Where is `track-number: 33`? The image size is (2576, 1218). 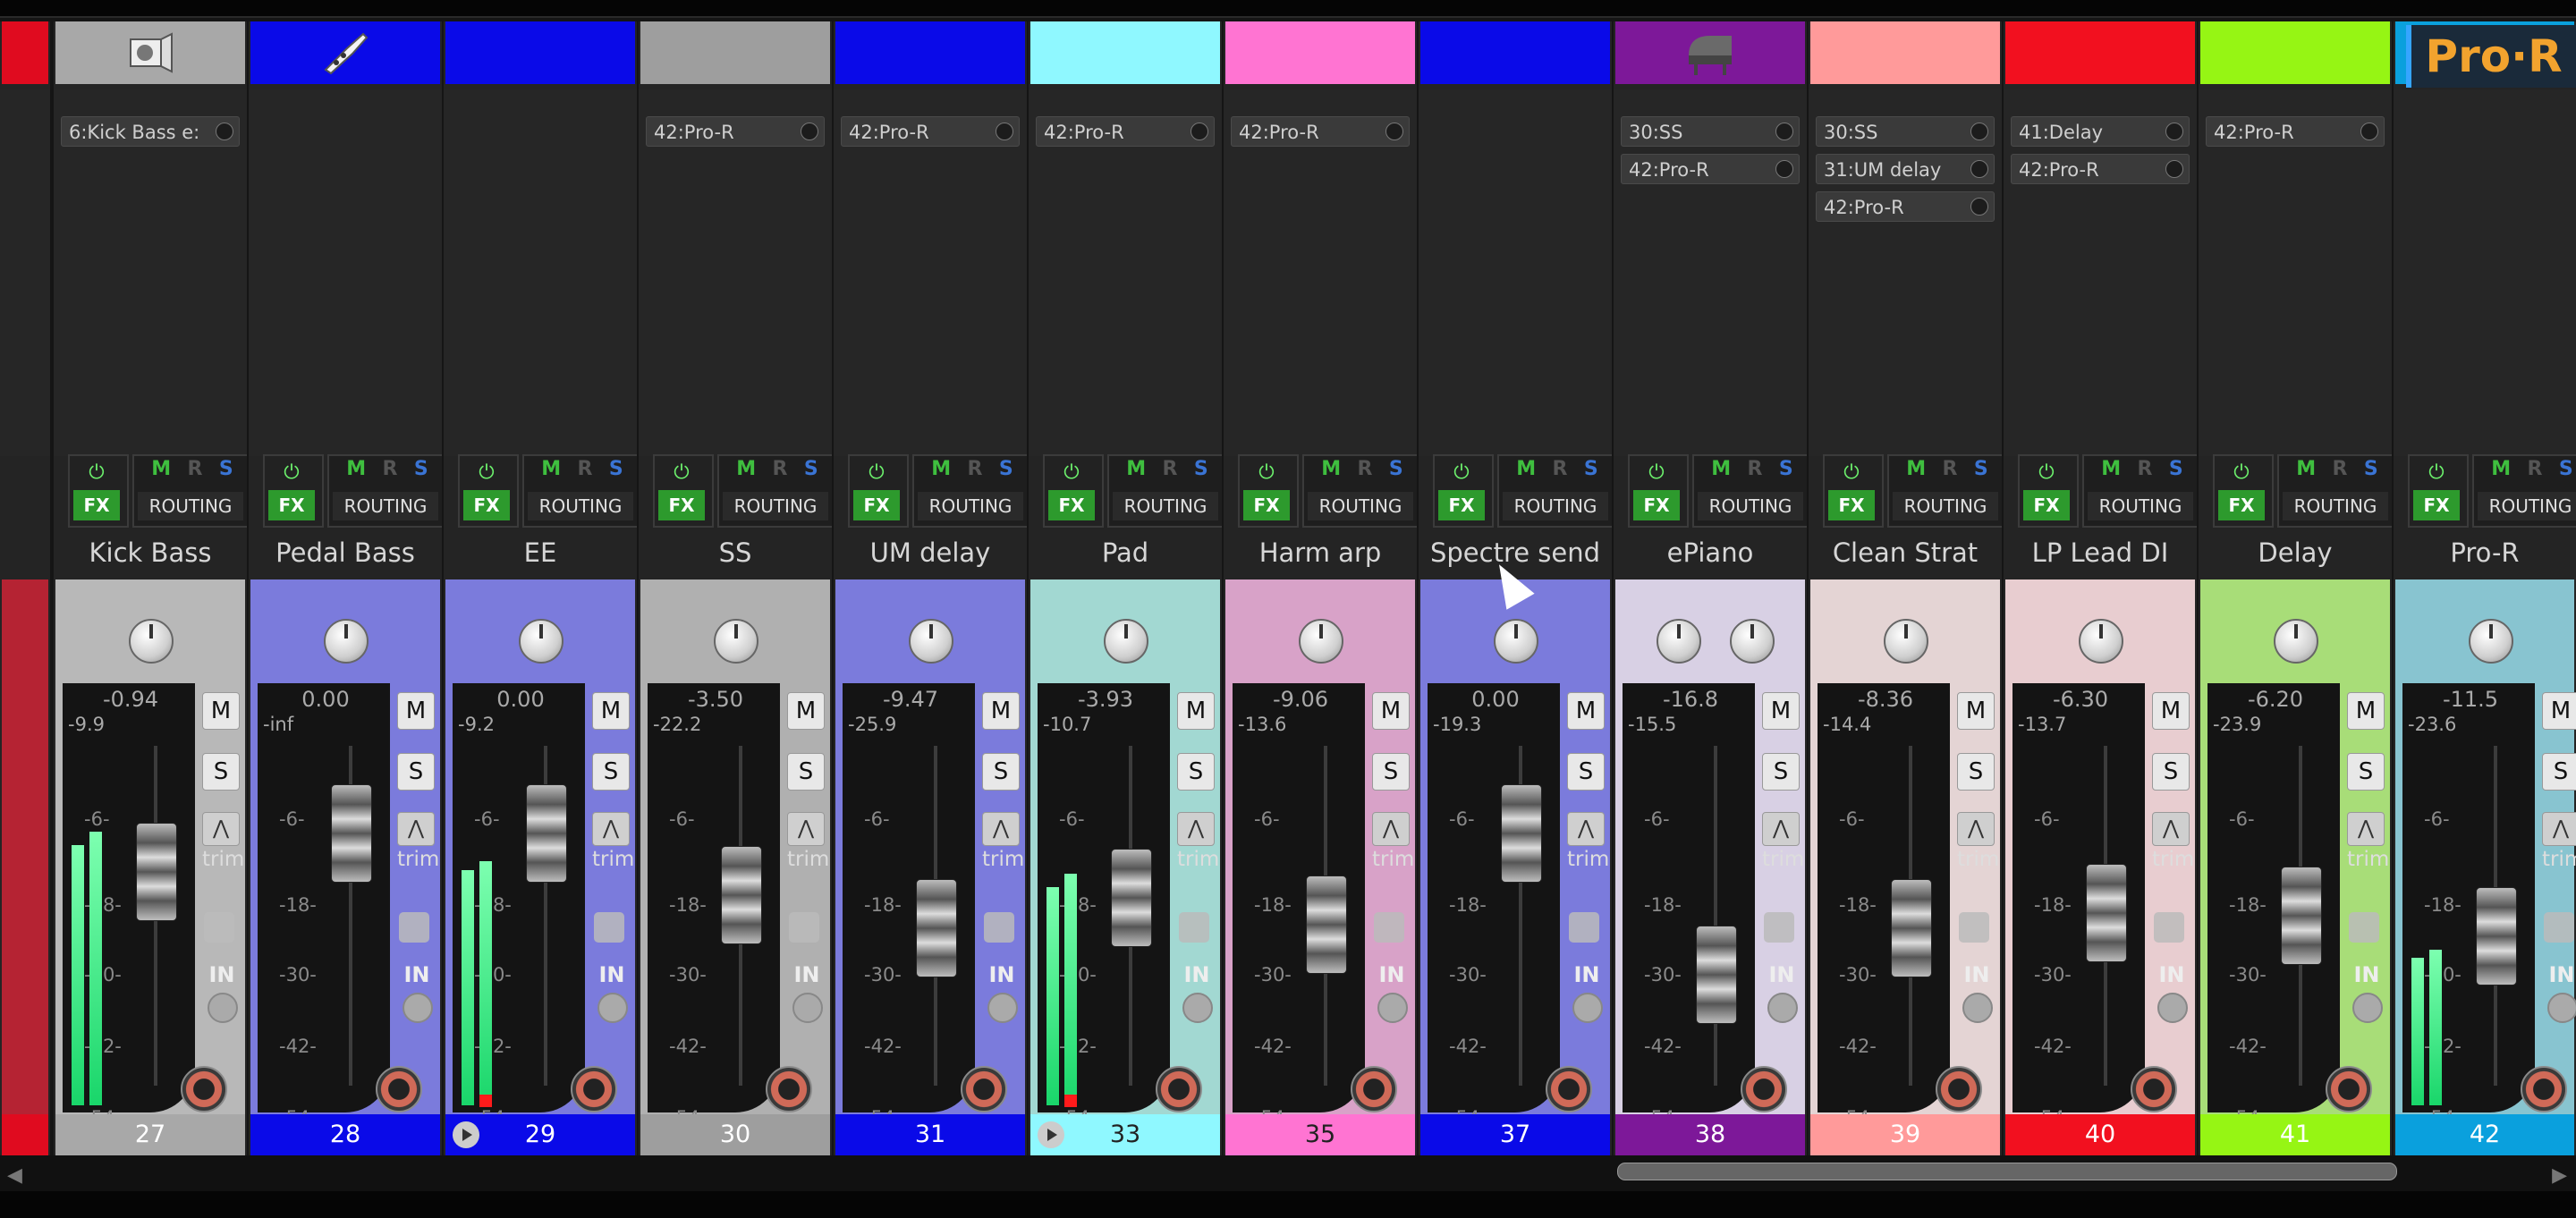 track-number: 33 is located at coordinates (1125, 1134).